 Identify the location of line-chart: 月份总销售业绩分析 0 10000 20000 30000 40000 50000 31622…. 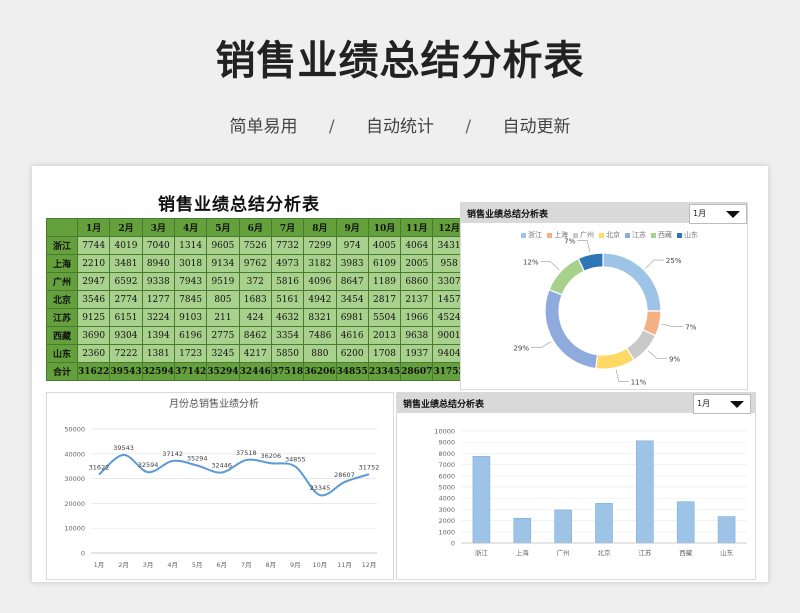
(221, 483).